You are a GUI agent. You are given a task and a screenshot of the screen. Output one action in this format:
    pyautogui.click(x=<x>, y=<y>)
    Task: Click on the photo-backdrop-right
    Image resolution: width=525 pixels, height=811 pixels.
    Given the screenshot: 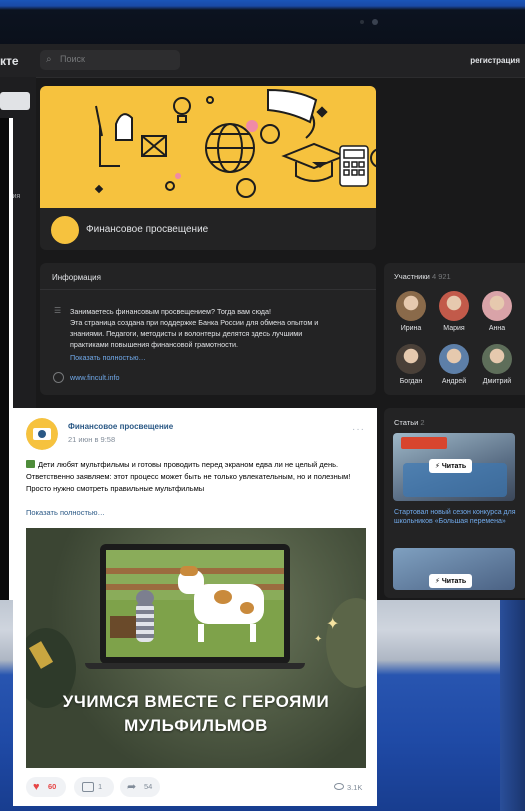 What is the action you would take?
    pyautogui.click(x=512, y=705)
    